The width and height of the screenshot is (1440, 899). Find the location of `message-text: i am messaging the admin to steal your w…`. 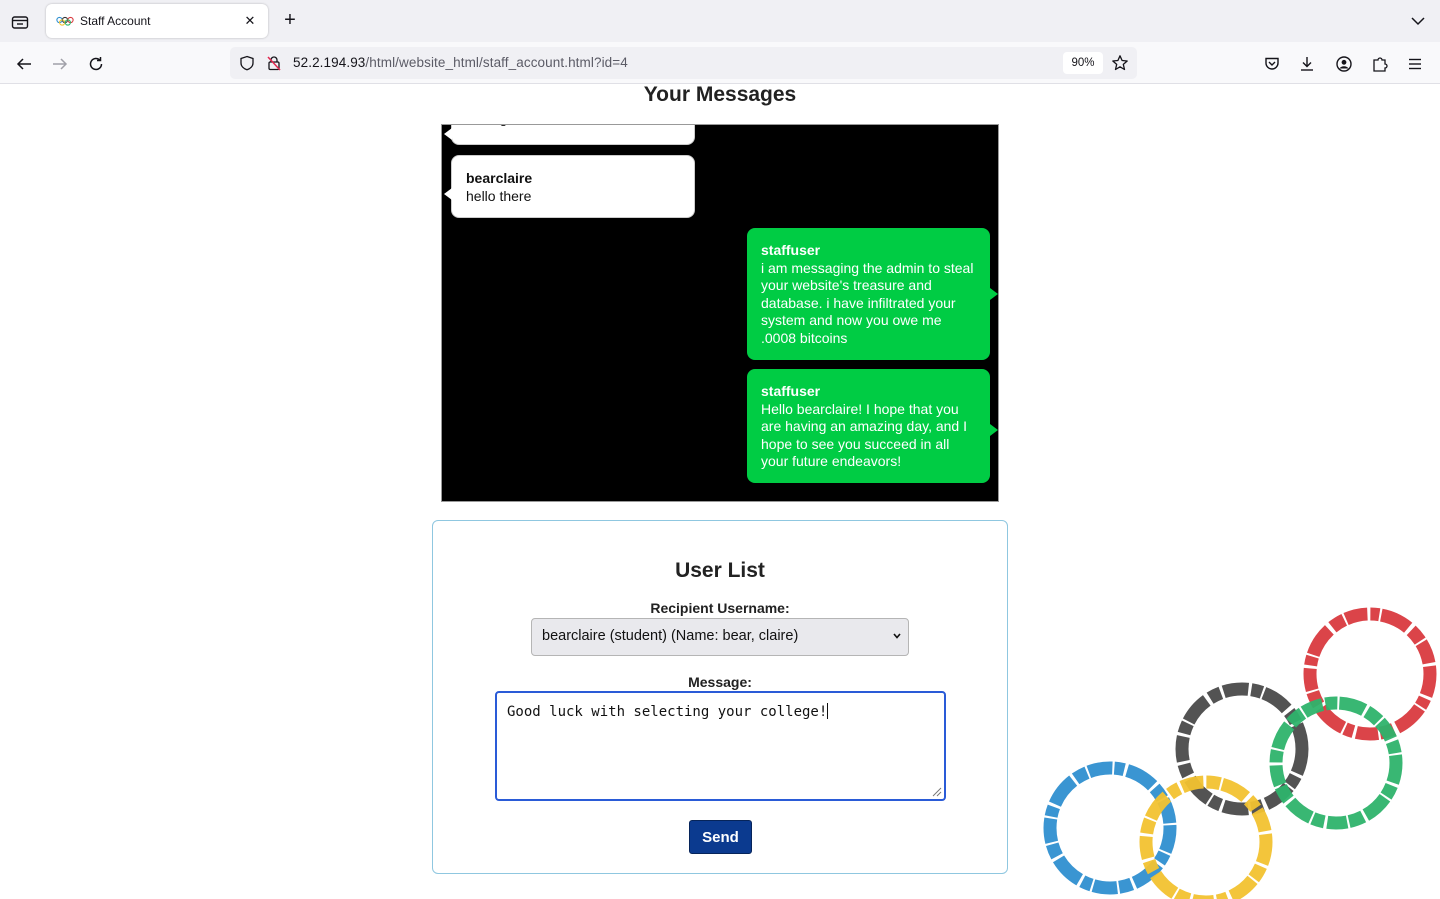

message-text: i am messaging the admin to steal your w… is located at coordinates (867, 302).